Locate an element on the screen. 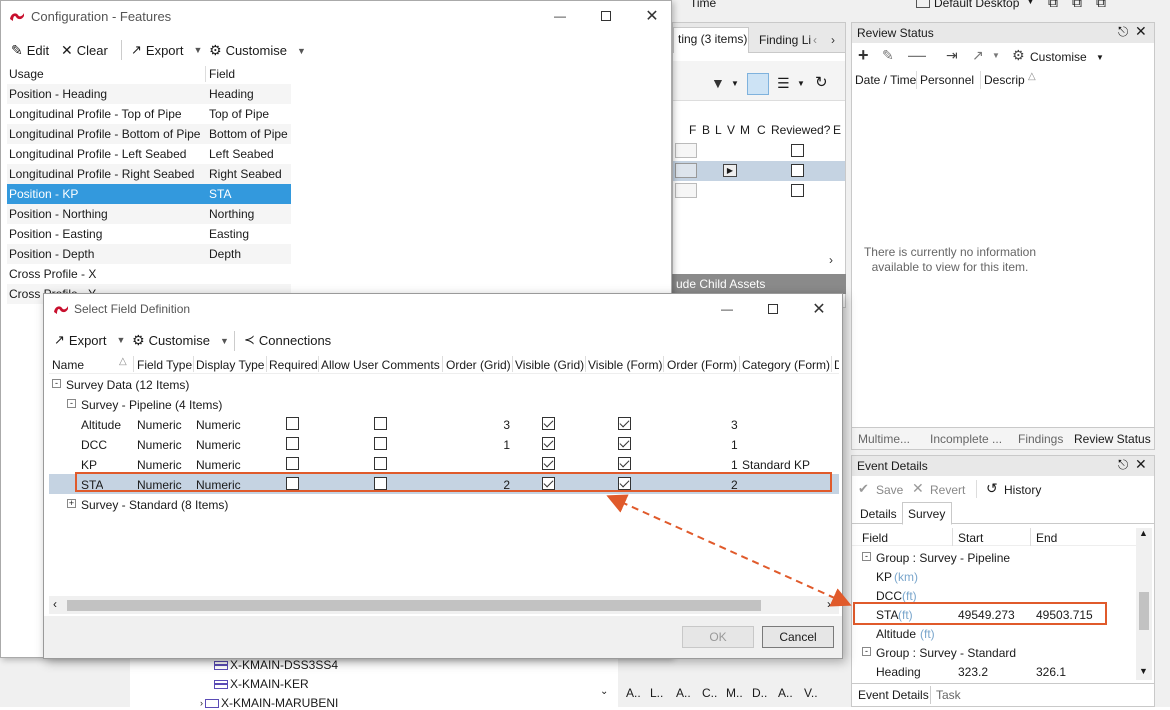 Image resolution: width=1170 pixels, height=710 pixels. connector-arrow is located at coordinates (729, 550).